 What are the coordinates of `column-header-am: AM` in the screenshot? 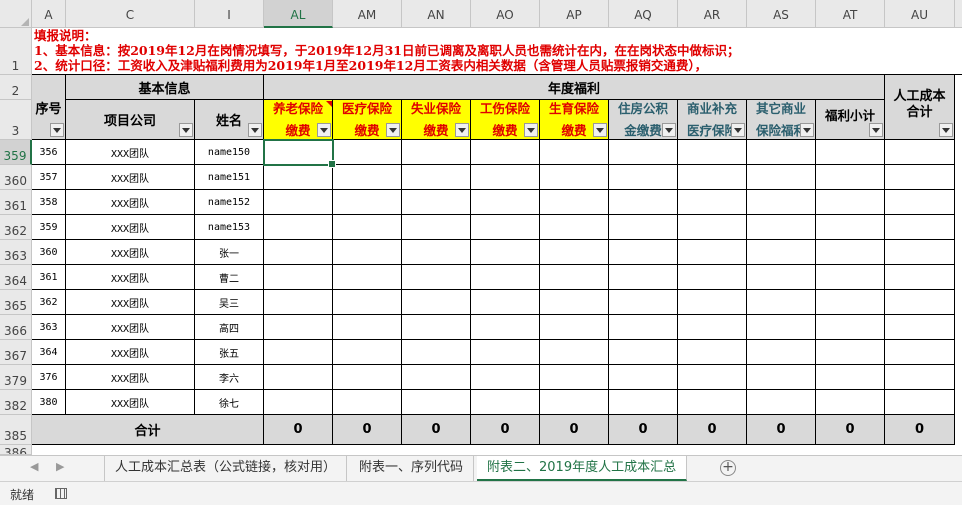 It's located at (367, 14).